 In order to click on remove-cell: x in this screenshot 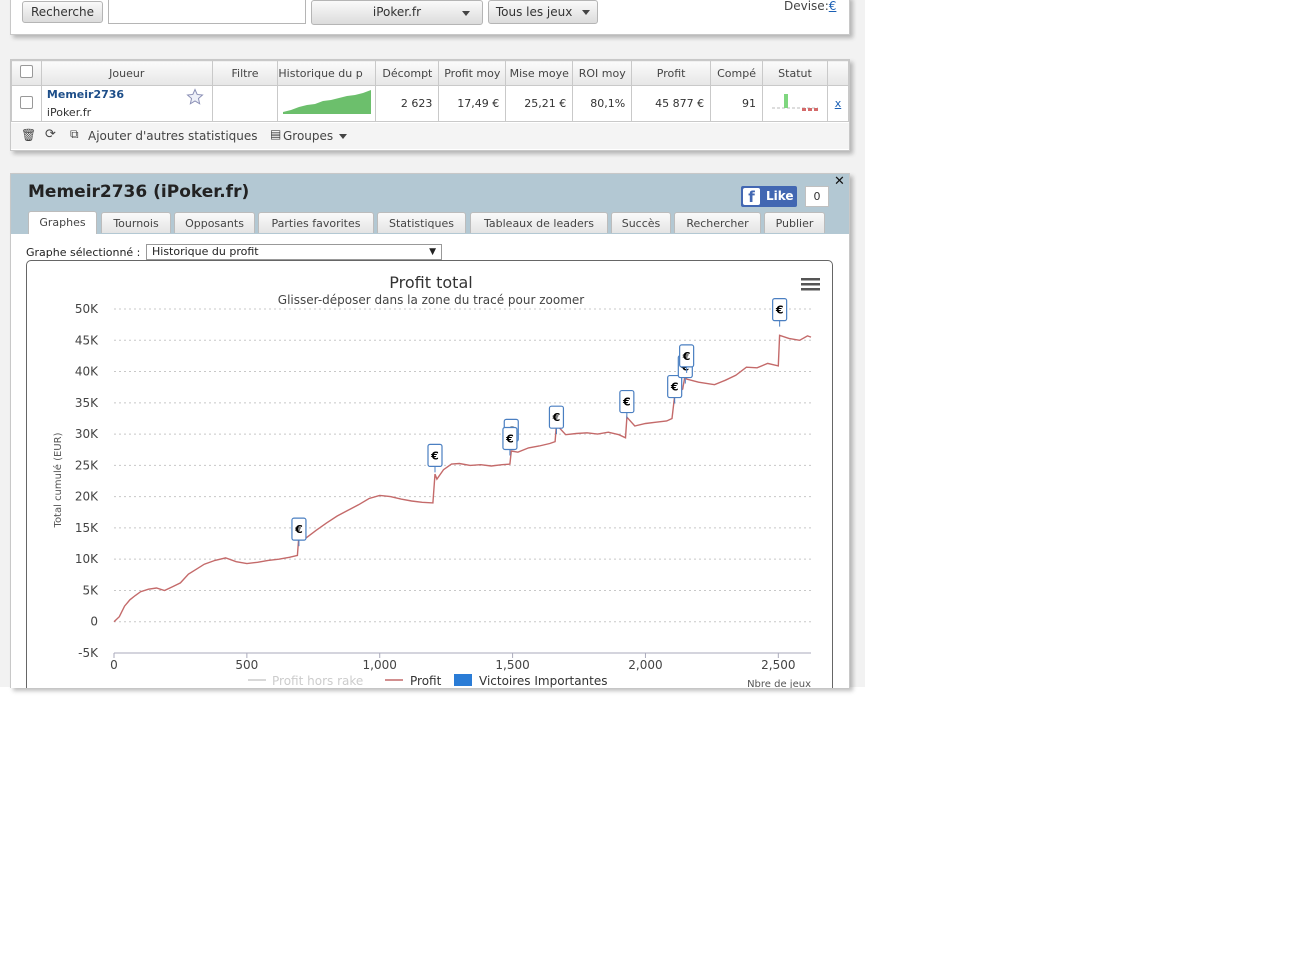, I will do `click(838, 103)`.